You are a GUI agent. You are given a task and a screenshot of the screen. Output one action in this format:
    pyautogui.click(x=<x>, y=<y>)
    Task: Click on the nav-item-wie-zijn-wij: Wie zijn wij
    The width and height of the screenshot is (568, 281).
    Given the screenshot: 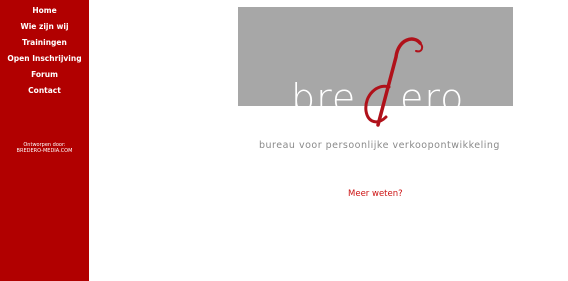 What is the action you would take?
    pyautogui.click(x=44, y=30)
    